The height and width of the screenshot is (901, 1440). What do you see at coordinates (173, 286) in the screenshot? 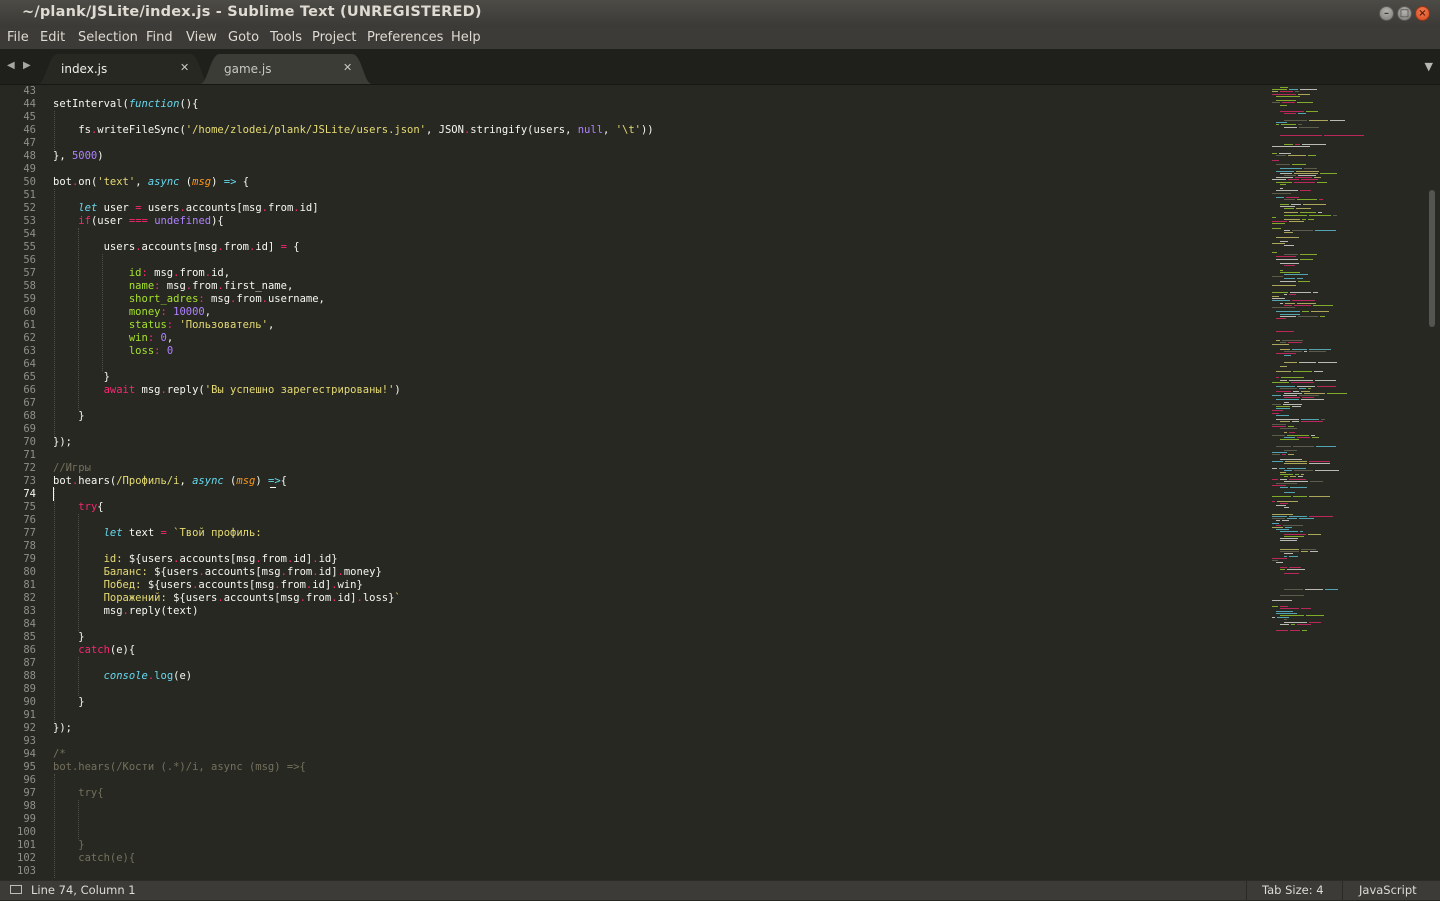
I see `code-line: name: msg.from.first_name,` at bounding box center [173, 286].